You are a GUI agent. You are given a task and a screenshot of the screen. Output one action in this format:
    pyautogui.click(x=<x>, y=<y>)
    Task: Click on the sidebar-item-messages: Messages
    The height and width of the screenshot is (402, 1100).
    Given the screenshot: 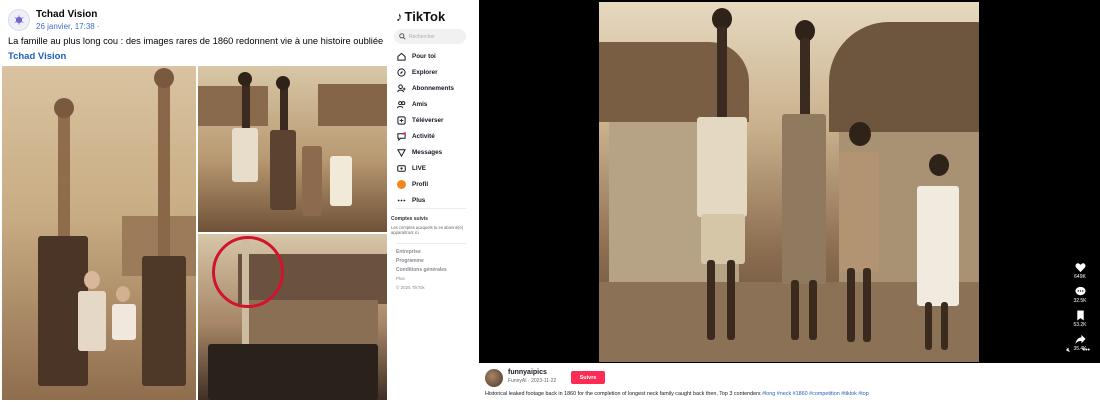 What is the action you would take?
    pyautogui.click(x=436, y=152)
    